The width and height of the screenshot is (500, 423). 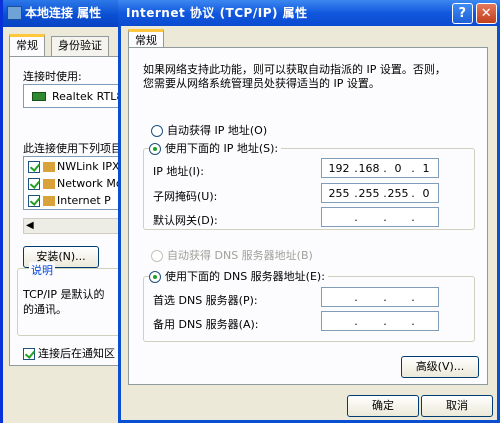 I want to click on manual-dns-option: 使用下面的 DNS 服务器地址(E):, so click(x=238, y=276).